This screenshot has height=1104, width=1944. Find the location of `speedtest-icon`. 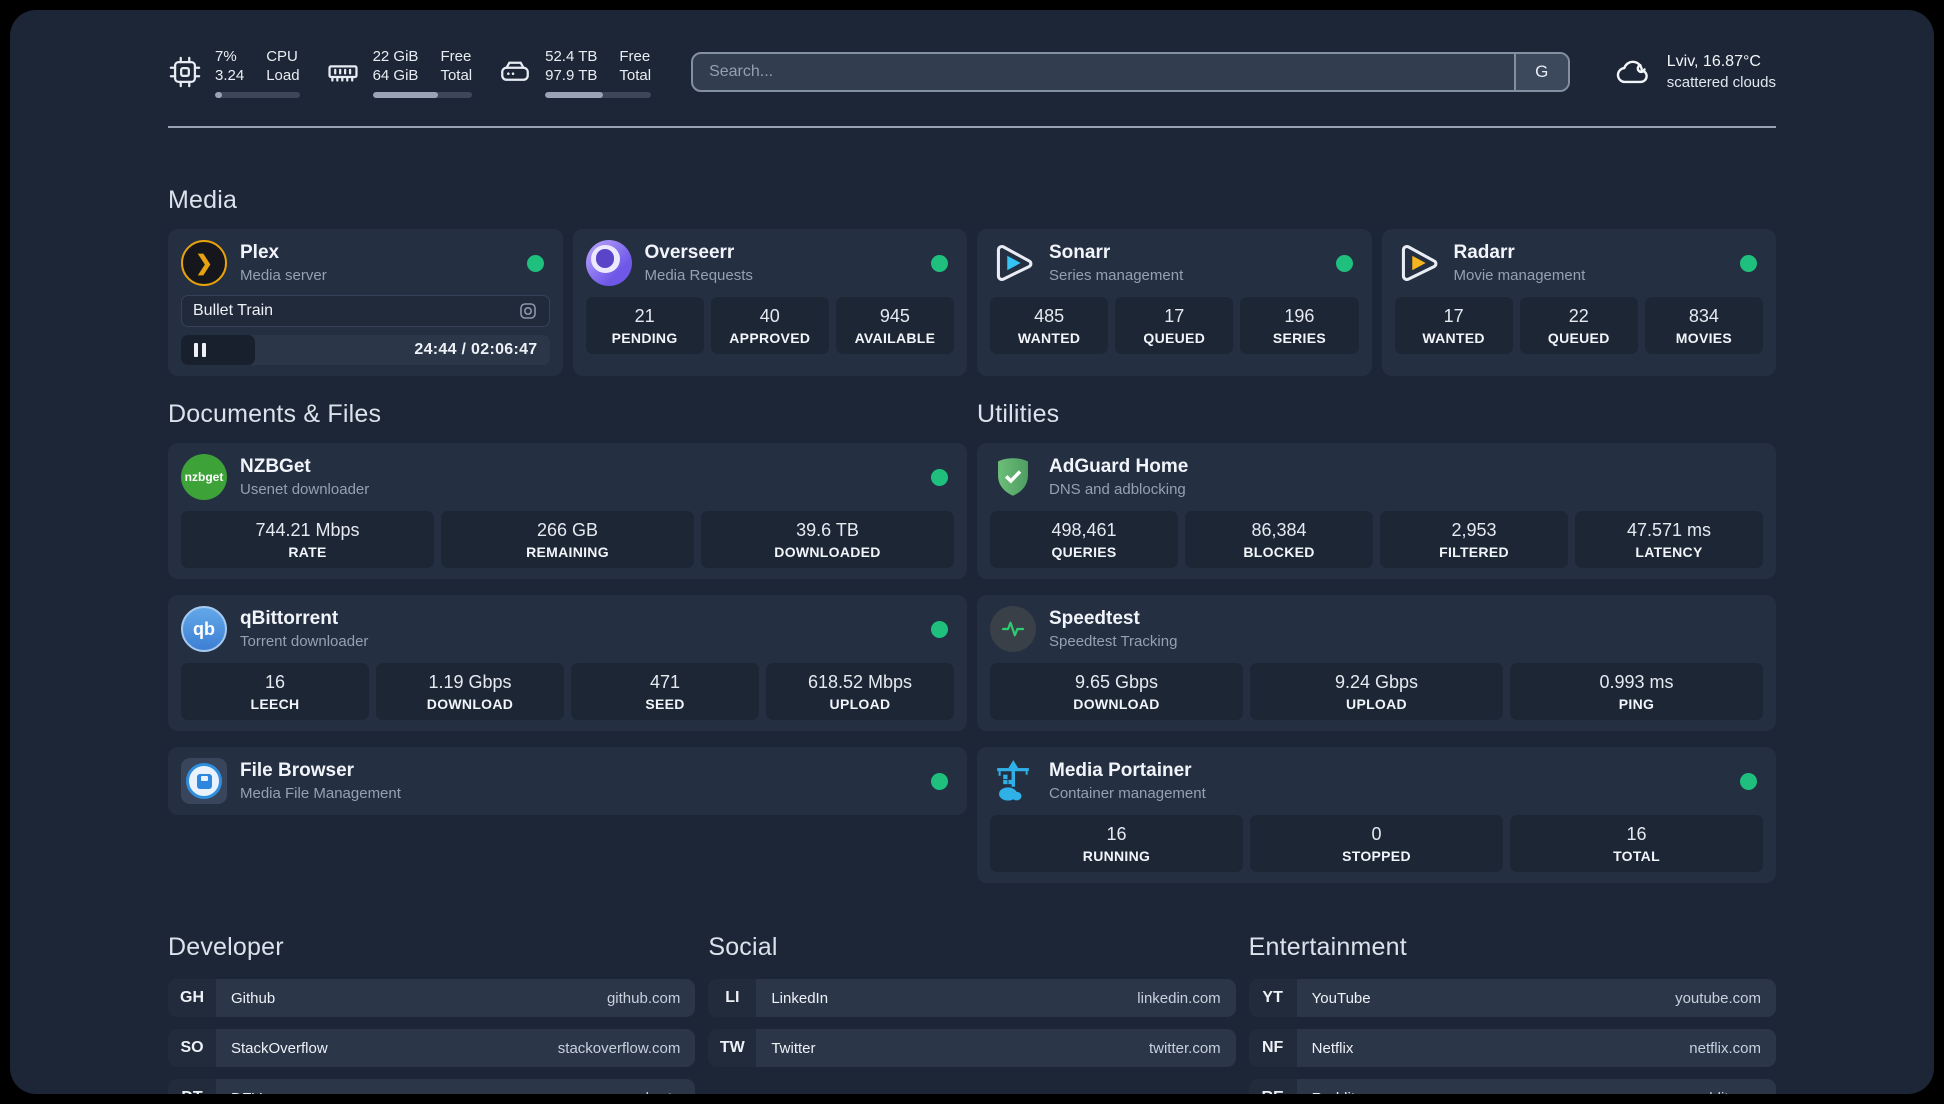

speedtest-icon is located at coordinates (1013, 629).